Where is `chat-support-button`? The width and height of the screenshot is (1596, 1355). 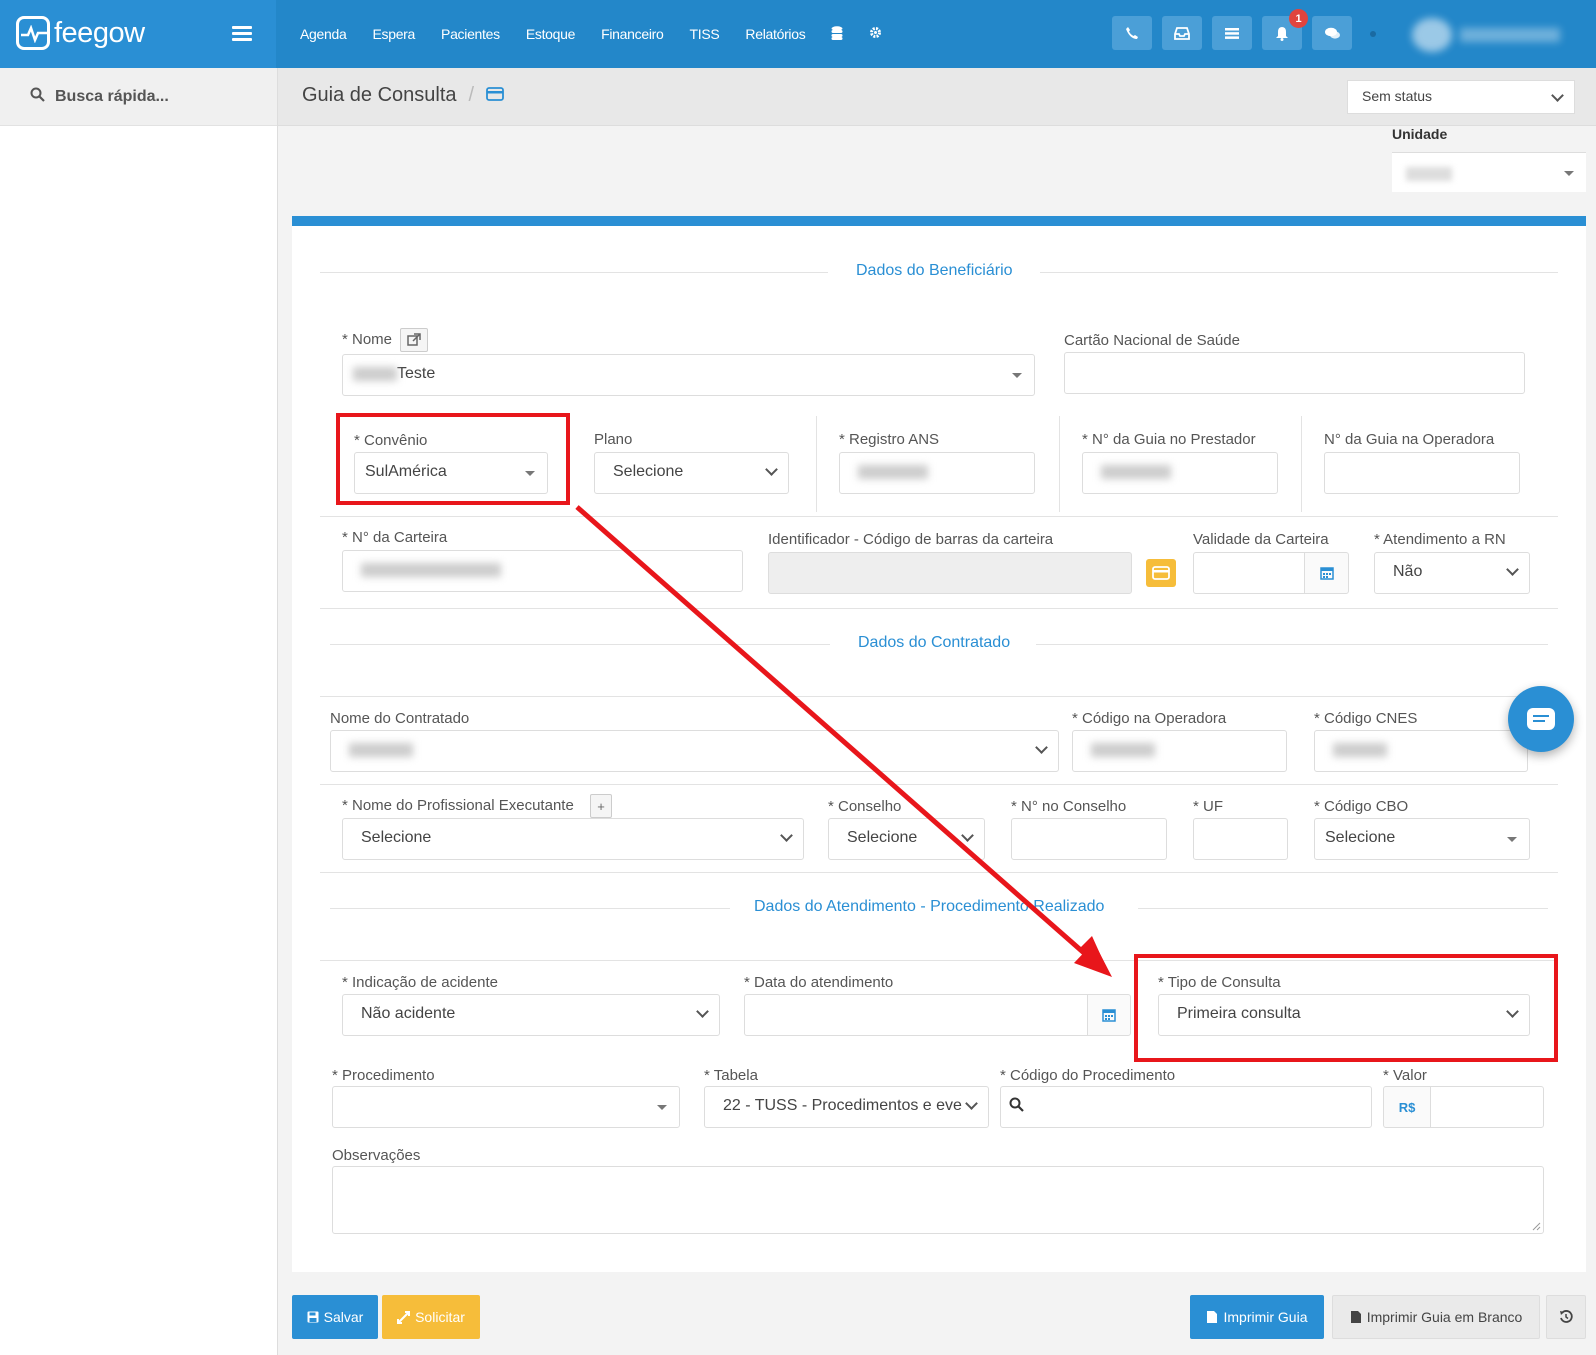
chat-support-button is located at coordinates (1541, 719).